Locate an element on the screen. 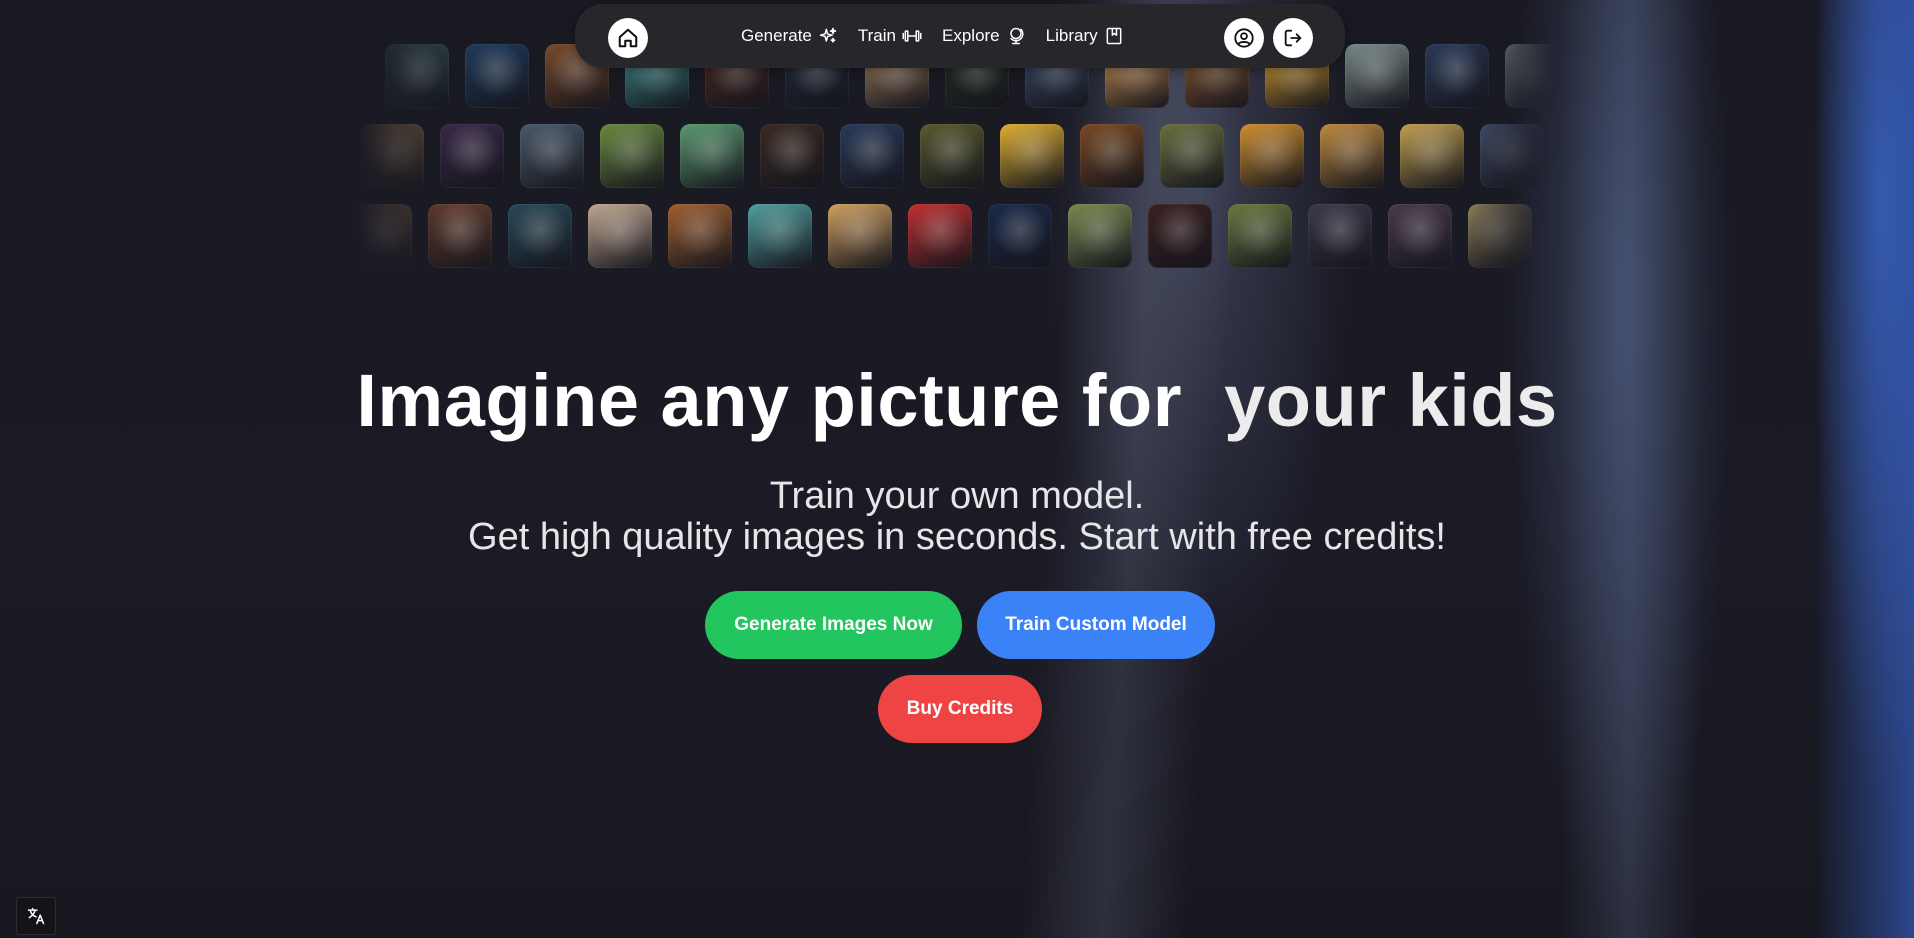 This screenshot has height=938, width=1914. nav-explore-label: Explore is located at coordinates (971, 35).